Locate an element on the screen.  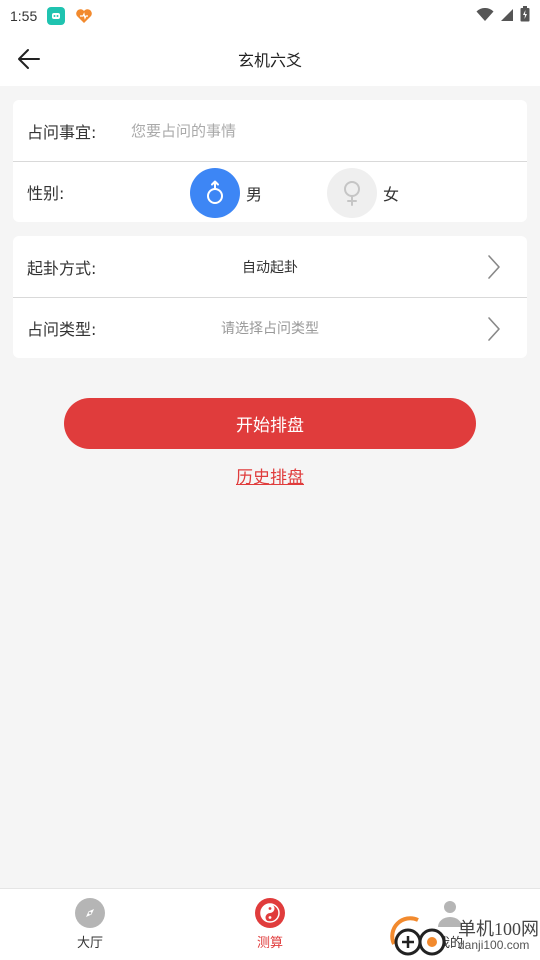
method-row: 起卦方式: 自动起卦 is located at coordinates (270, 266).